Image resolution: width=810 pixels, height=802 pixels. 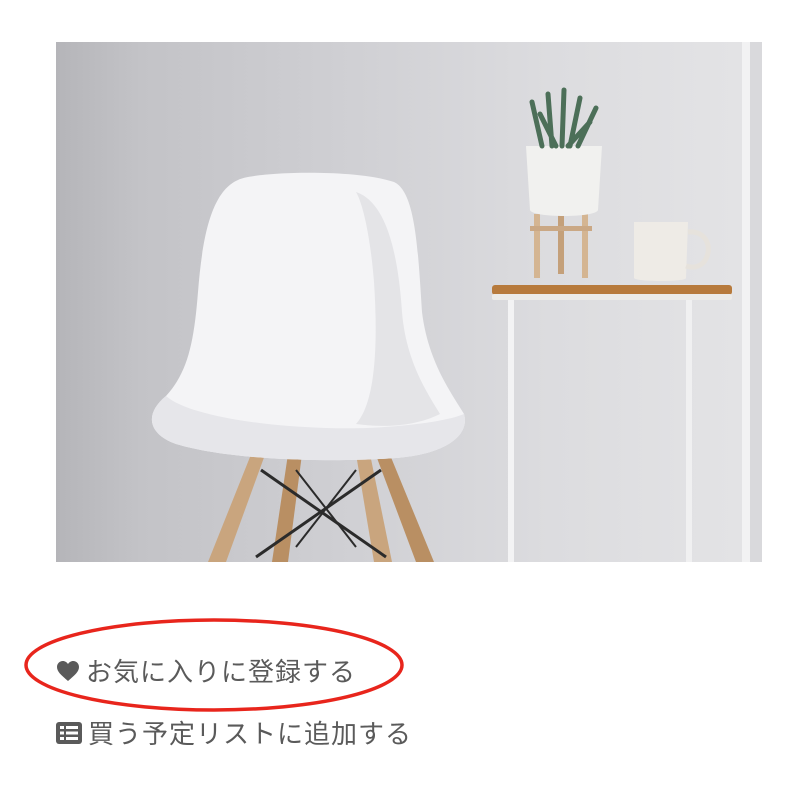 I want to click on add-to-favorites-link: お気に入りに登録する, so click(x=206, y=670).